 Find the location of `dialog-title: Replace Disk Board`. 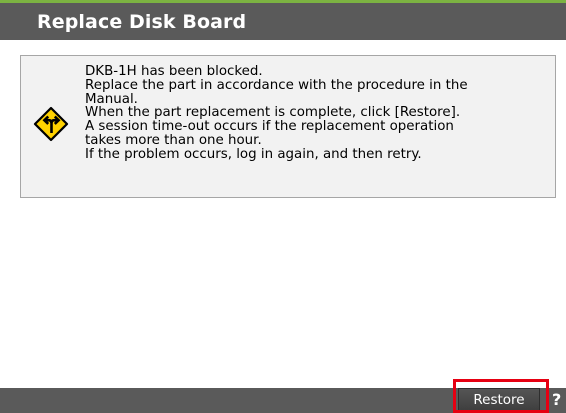

dialog-title: Replace Disk Board is located at coordinates (142, 21).